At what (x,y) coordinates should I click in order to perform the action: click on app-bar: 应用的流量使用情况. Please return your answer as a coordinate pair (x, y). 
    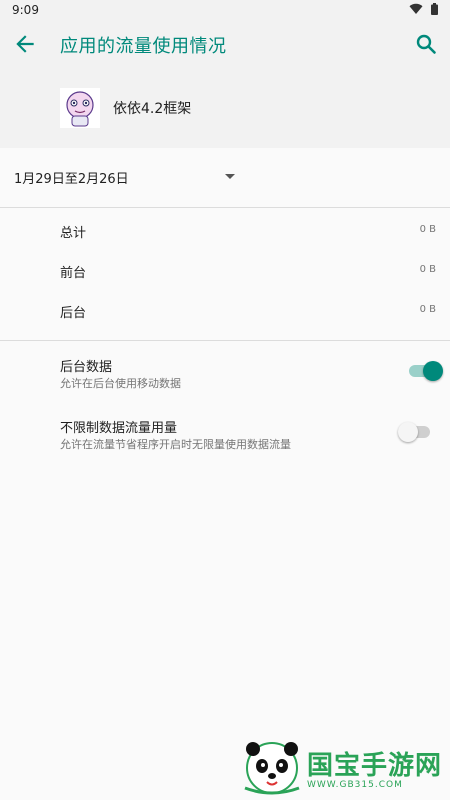
    Looking at the image, I should click on (225, 45).